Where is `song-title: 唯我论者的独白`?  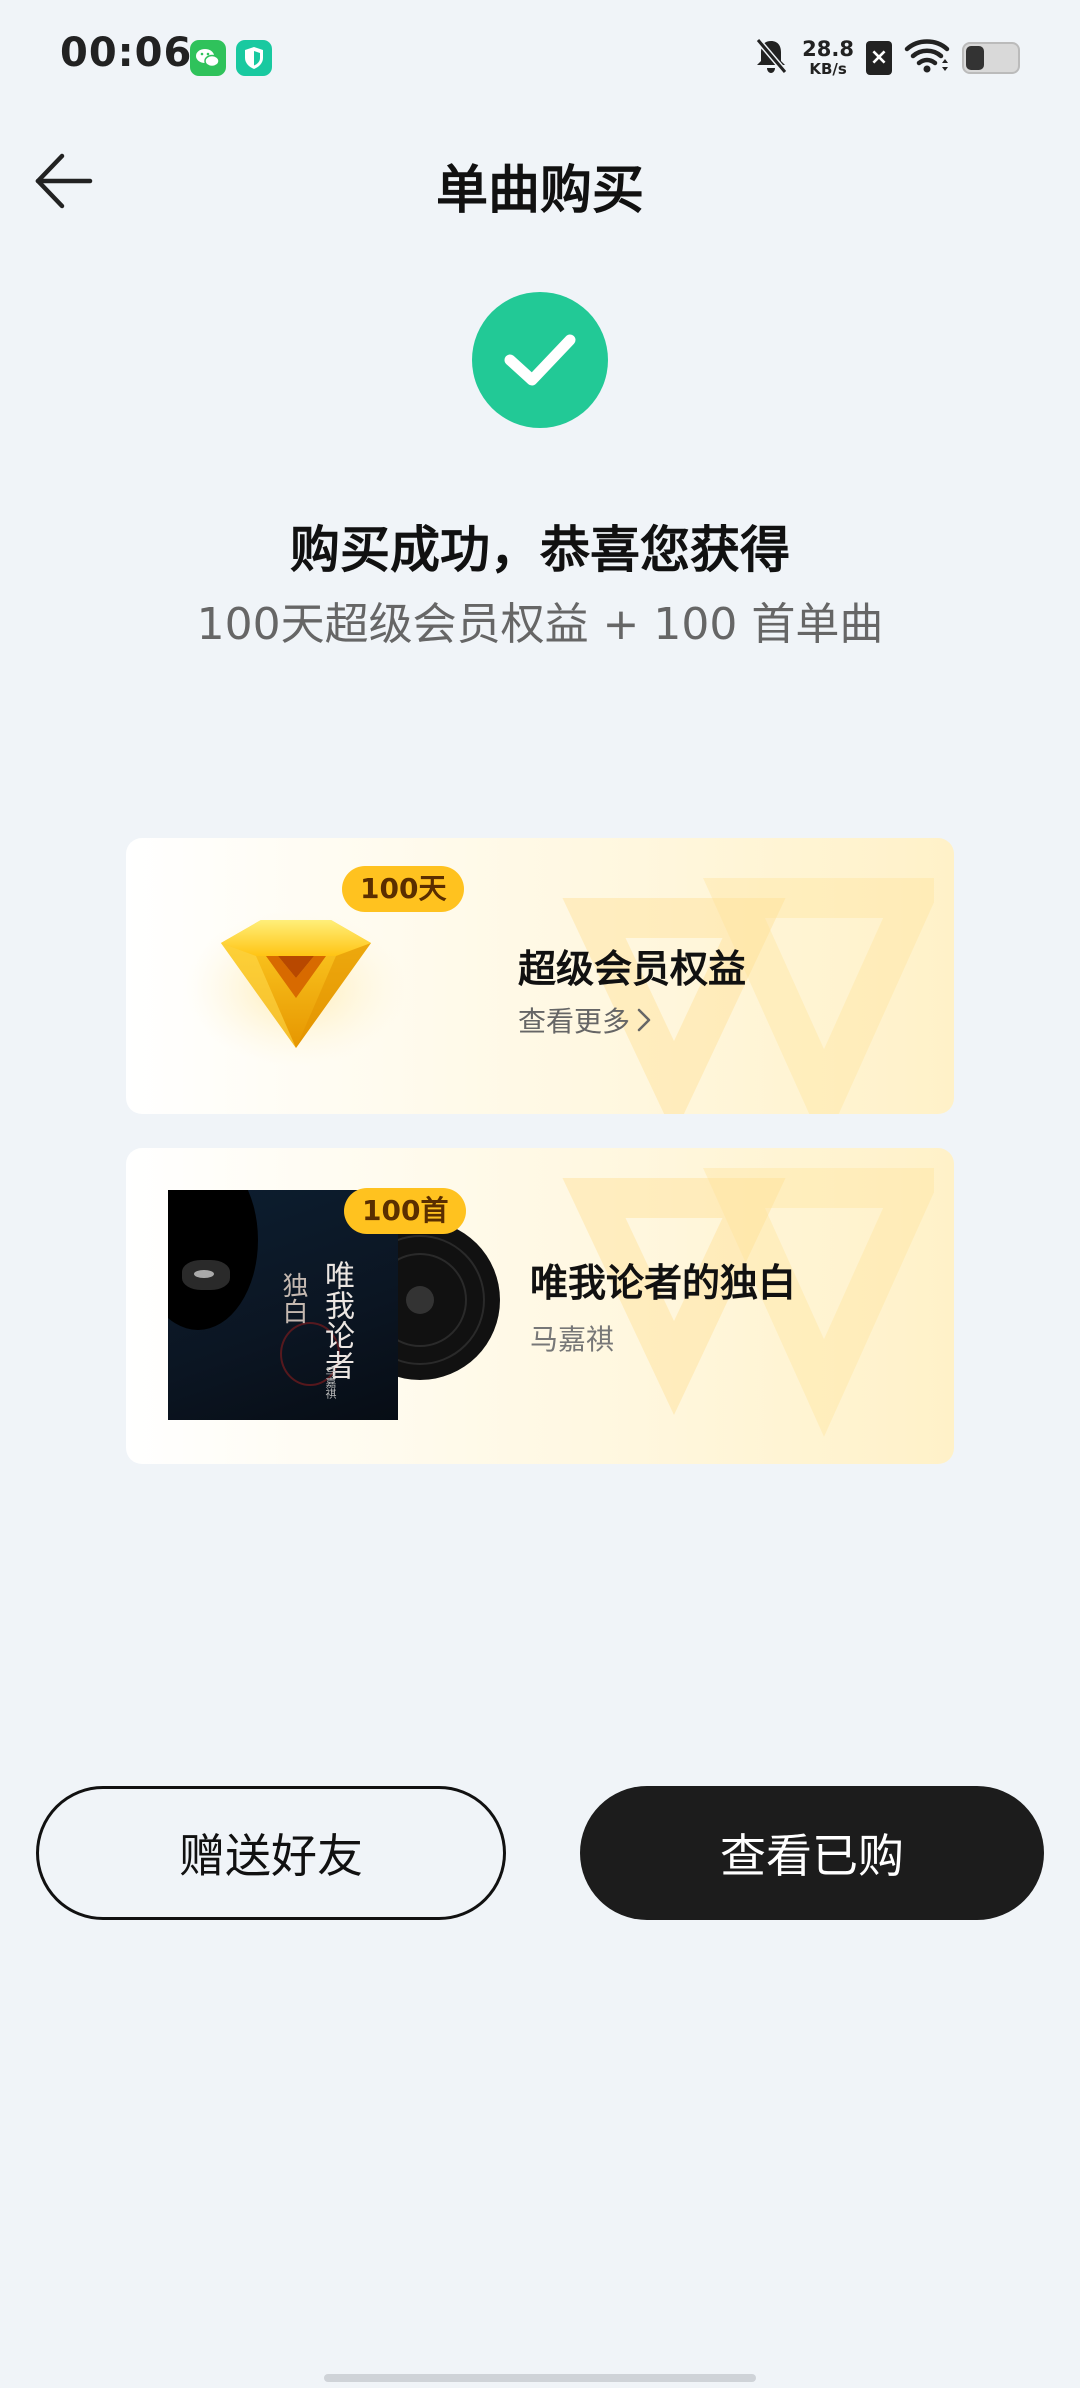 song-title: 唯我论者的独白 is located at coordinates (663, 1283).